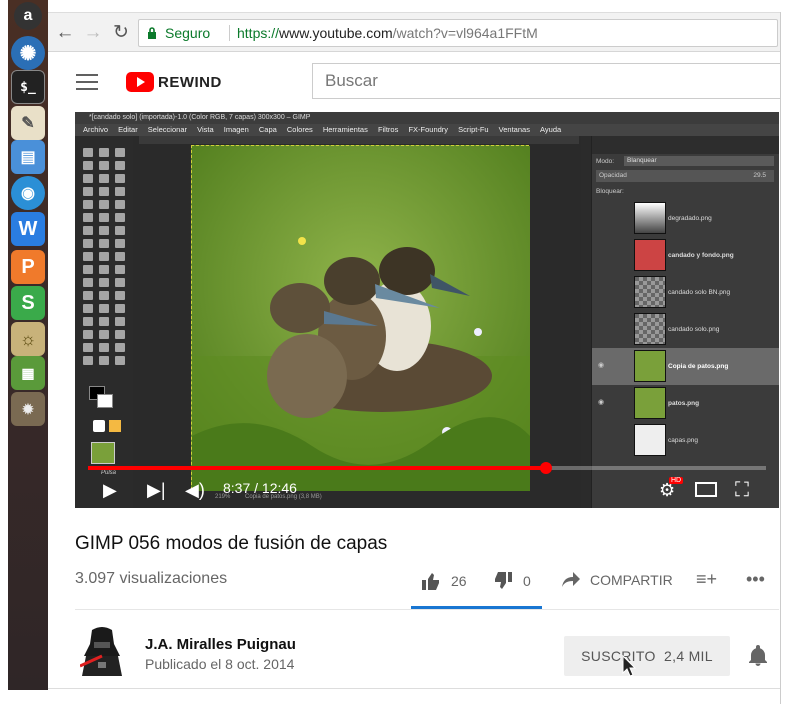 Image resolution: width=796 pixels, height=704 pixels. Describe the element at coordinates (28, 229) in the screenshot. I see `writer-icon: W` at that location.